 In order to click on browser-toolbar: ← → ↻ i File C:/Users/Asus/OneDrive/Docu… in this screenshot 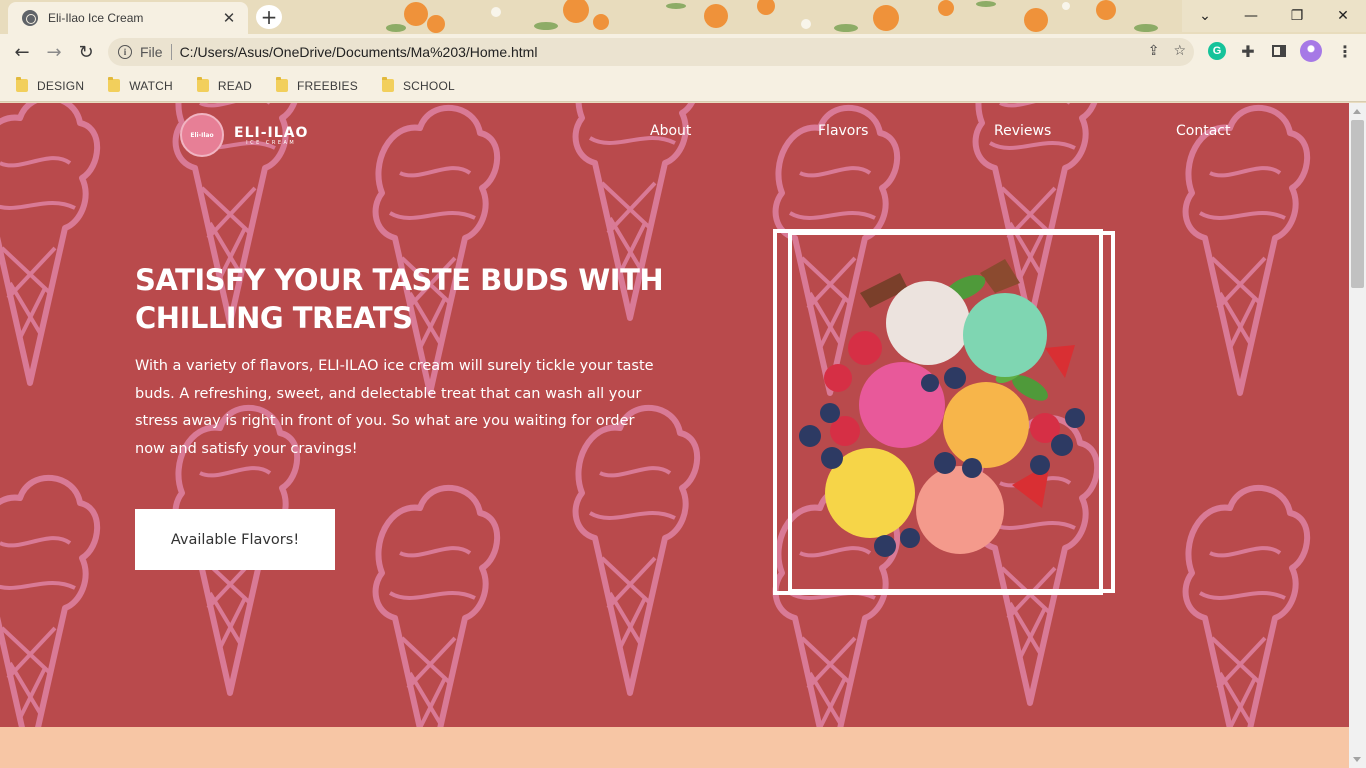, I will do `click(683, 52)`.